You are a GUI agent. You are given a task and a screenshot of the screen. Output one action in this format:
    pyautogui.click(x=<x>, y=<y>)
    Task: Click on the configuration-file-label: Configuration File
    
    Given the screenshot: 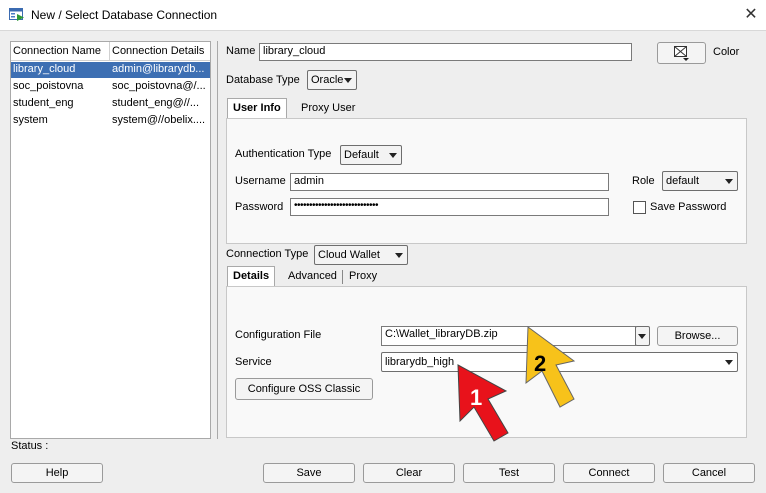 What is the action you would take?
    pyautogui.click(x=278, y=335)
    